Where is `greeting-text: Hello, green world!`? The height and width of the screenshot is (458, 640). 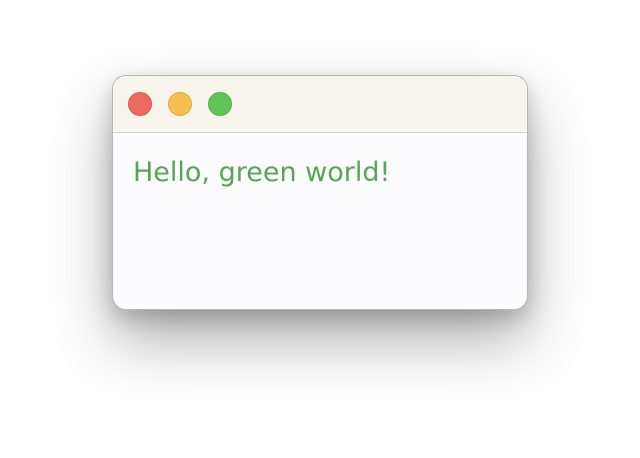 greeting-text: Hello, green world! is located at coordinates (262, 172).